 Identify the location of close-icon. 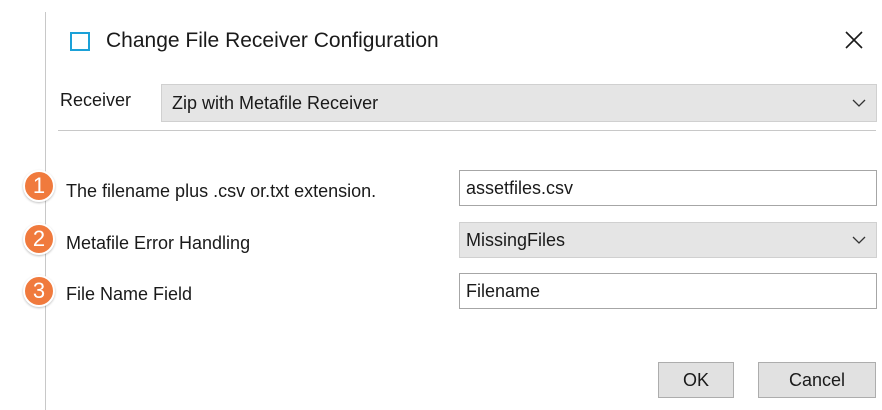
(854, 40).